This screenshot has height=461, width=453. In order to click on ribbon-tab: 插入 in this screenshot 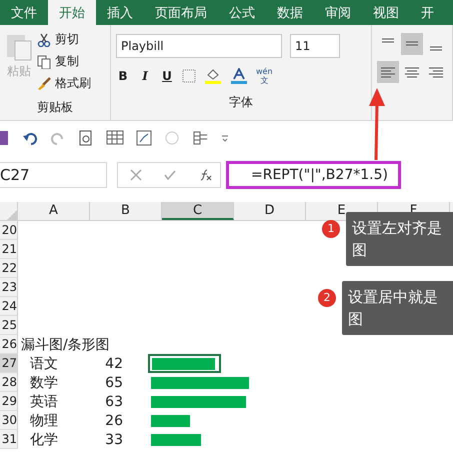, I will do `click(120, 12)`.